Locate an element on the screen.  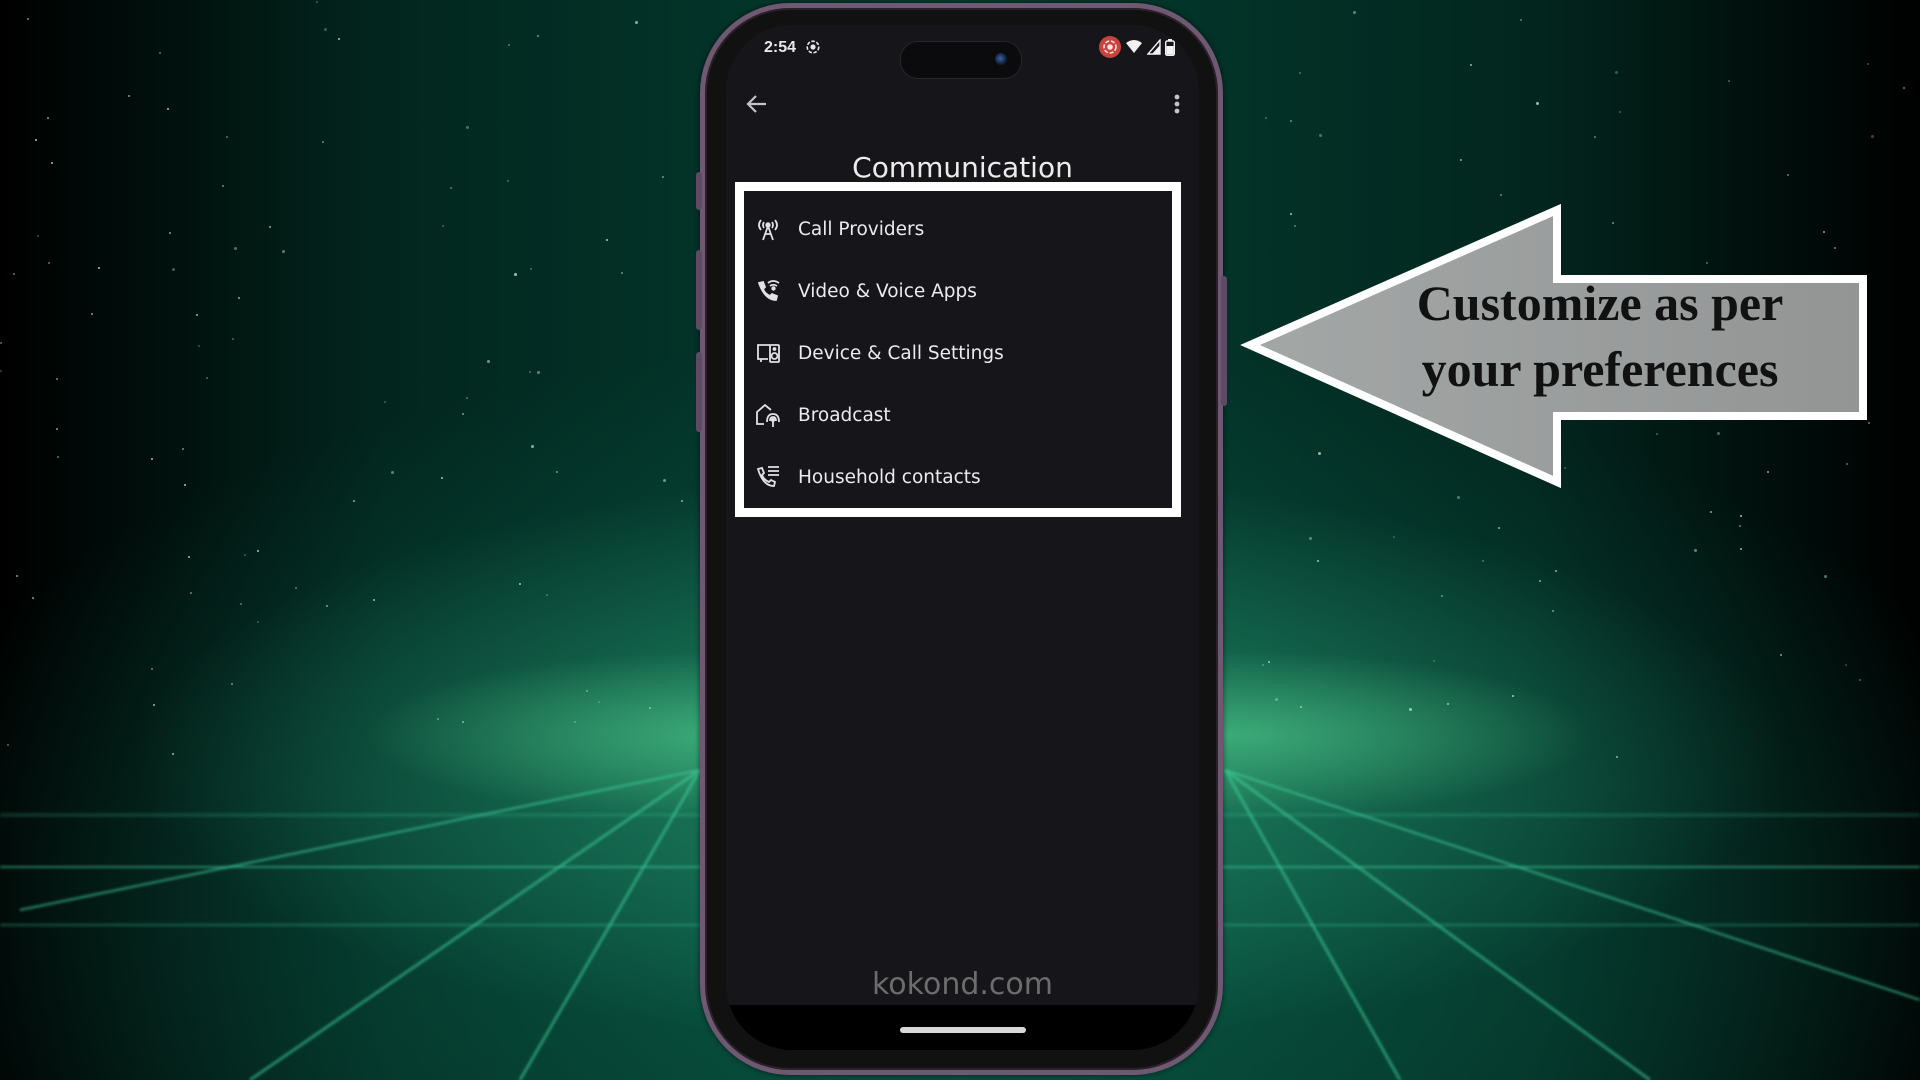
wifi-icon is located at coordinates (1134, 46).